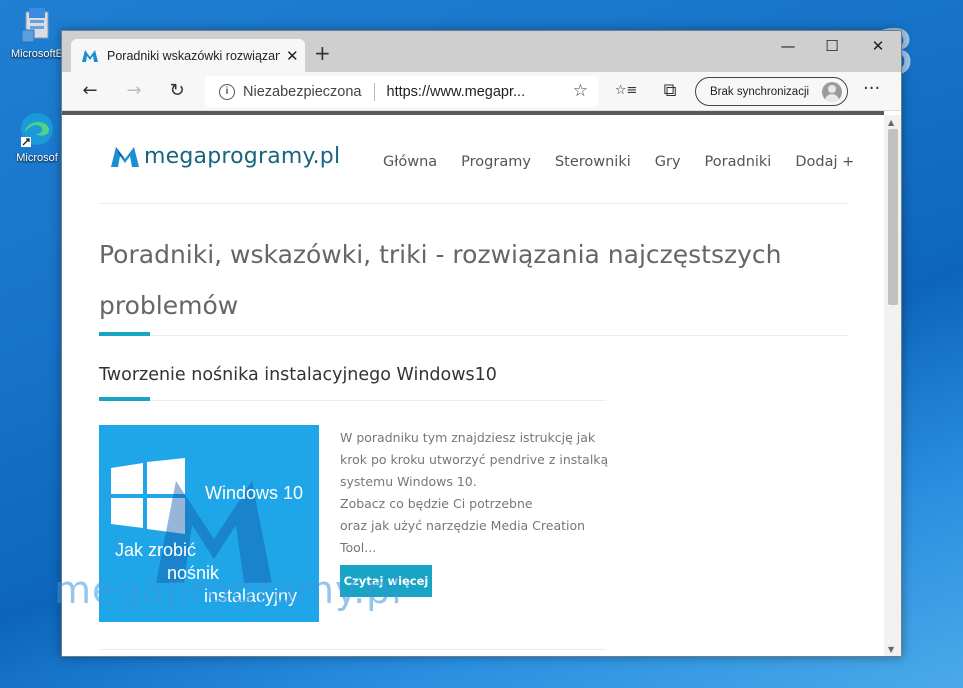 Image resolution: width=963 pixels, height=688 pixels. I want to click on sync-button: Brak synchronizacji, so click(771, 91).